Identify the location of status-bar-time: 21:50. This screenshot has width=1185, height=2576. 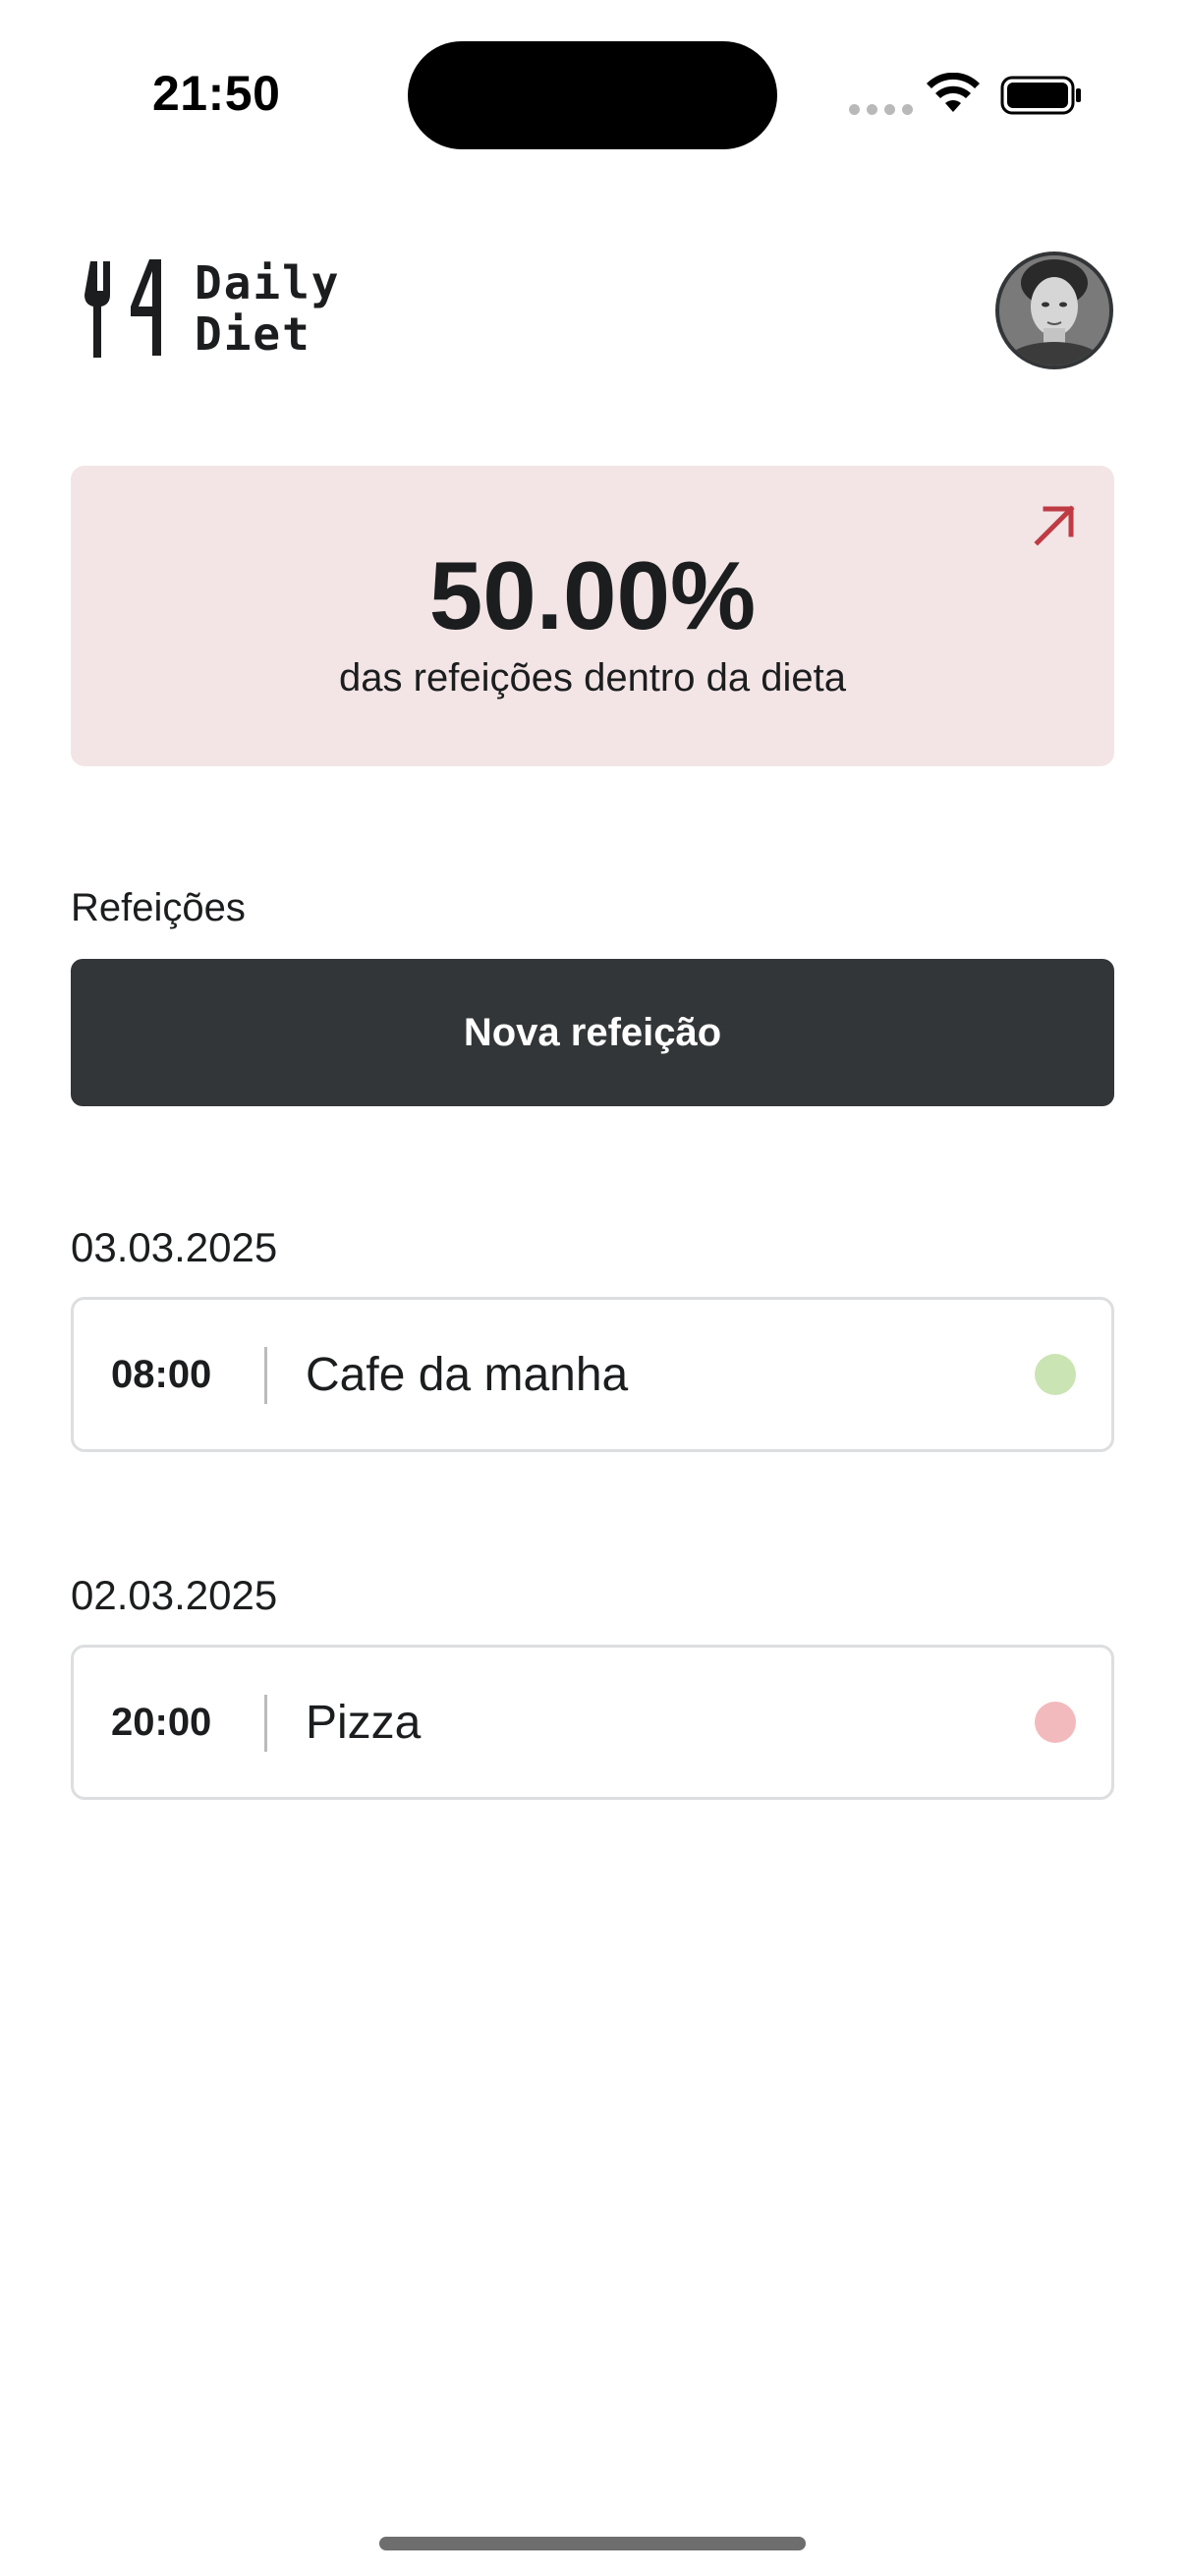
(216, 93).